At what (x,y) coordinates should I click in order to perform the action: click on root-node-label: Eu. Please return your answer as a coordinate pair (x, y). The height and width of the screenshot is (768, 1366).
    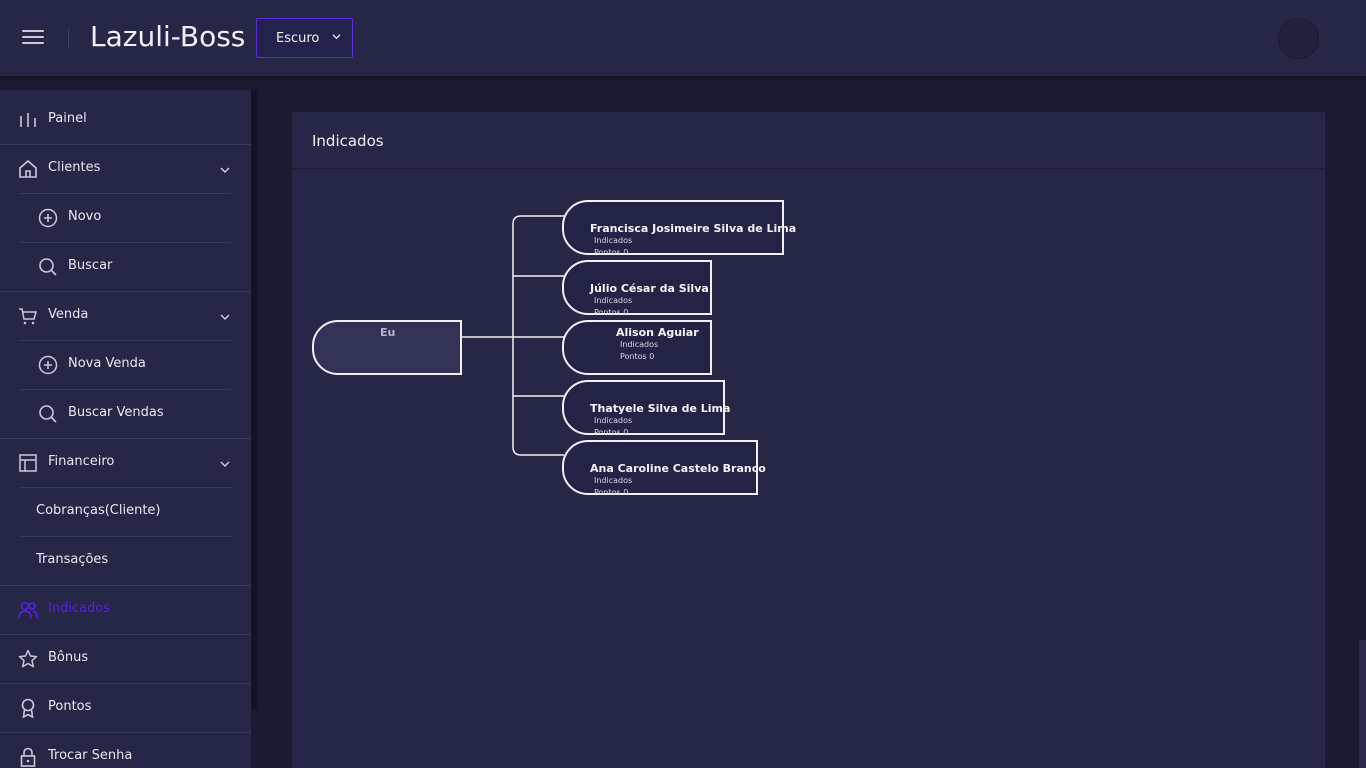
    Looking at the image, I should click on (388, 332).